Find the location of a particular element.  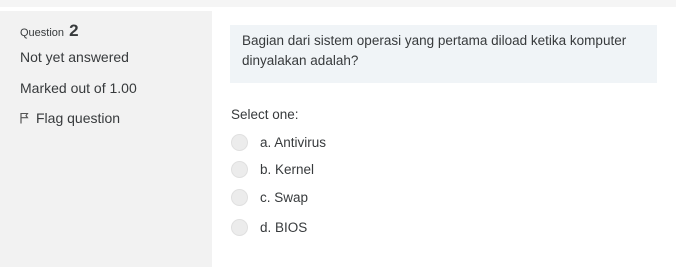

question-label: Question is located at coordinates (42, 33).